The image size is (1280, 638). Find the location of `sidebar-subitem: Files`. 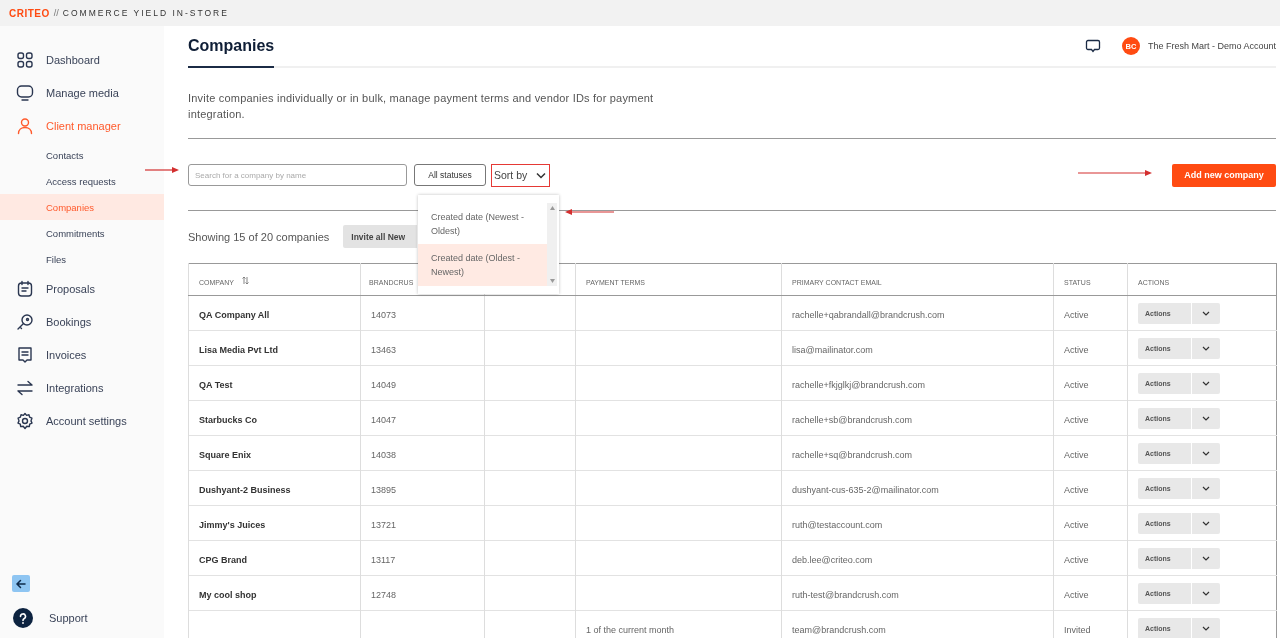

sidebar-subitem: Files is located at coordinates (82, 259).